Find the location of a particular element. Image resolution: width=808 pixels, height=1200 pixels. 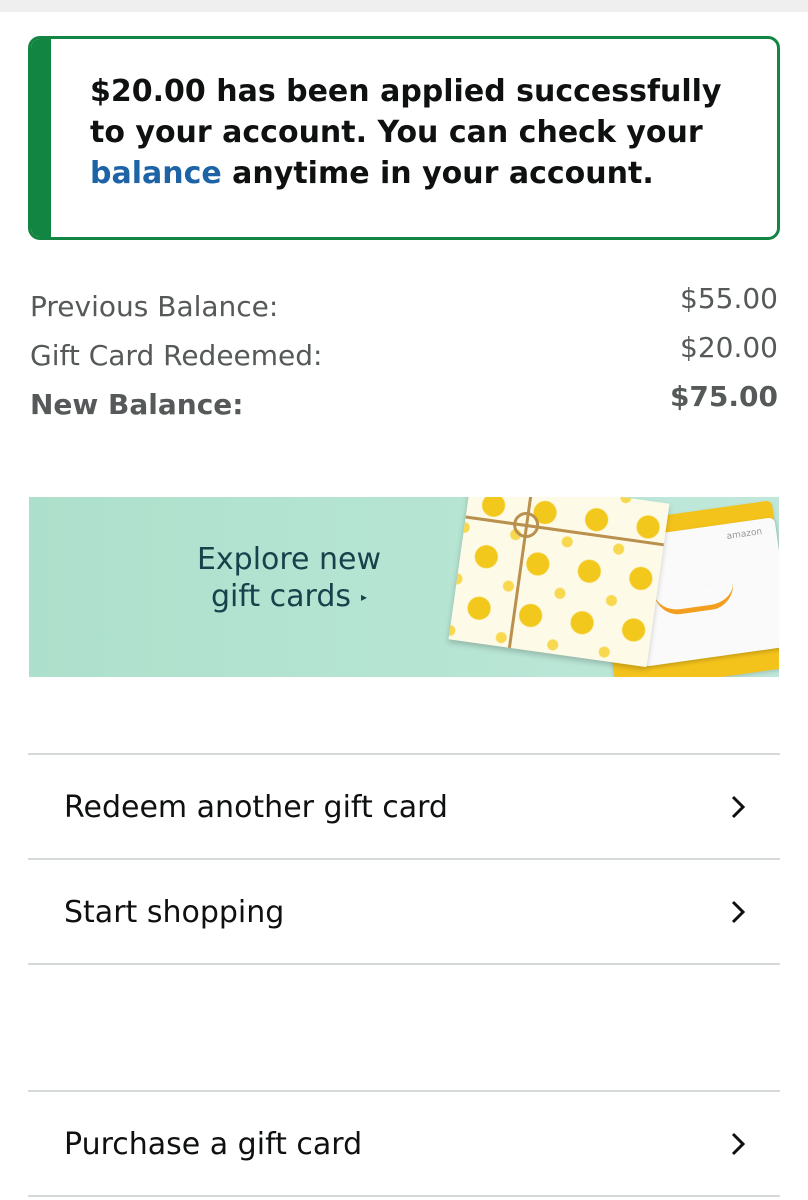

wrapped-gift-image is located at coordinates (559, 582).